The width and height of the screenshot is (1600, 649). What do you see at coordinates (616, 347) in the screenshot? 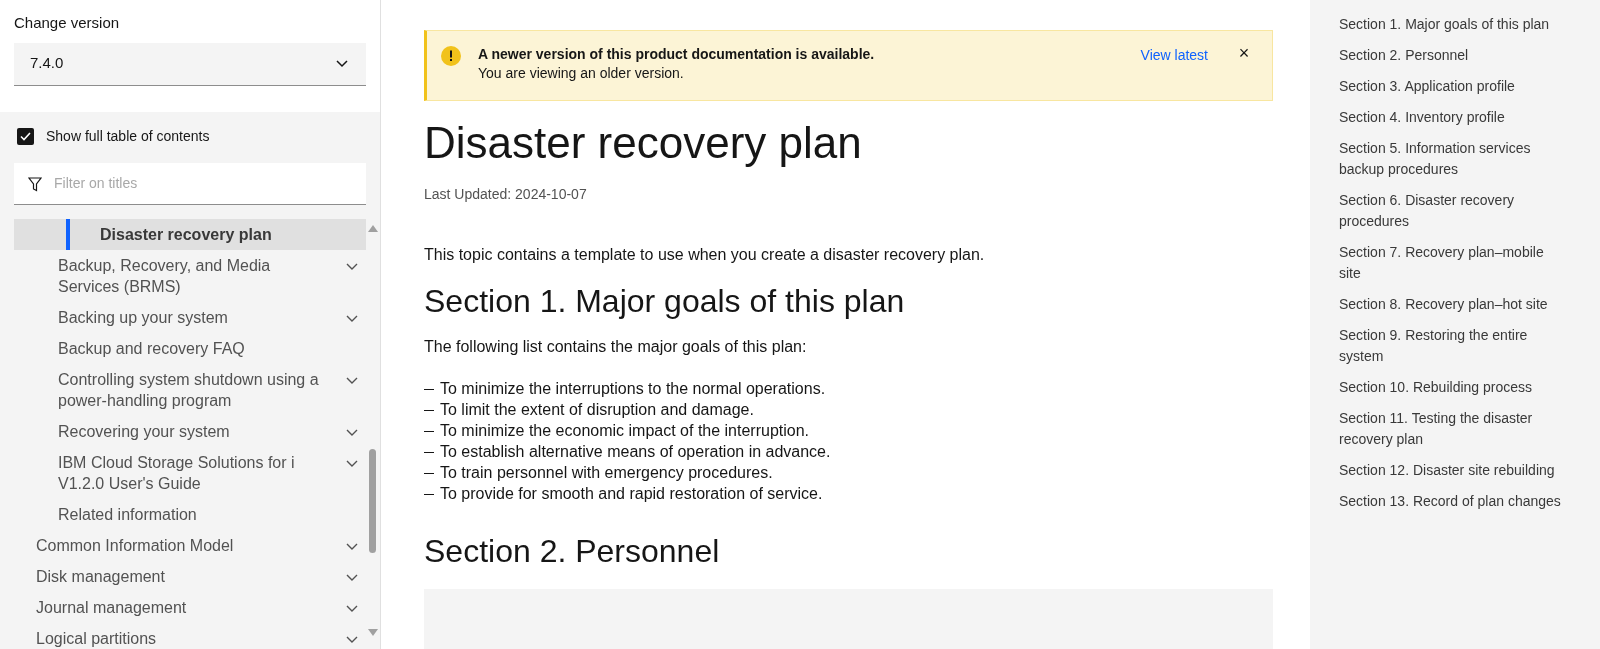
I see `paragraph: The following list contains the major goals of this plan:` at bounding box center [616, 347].